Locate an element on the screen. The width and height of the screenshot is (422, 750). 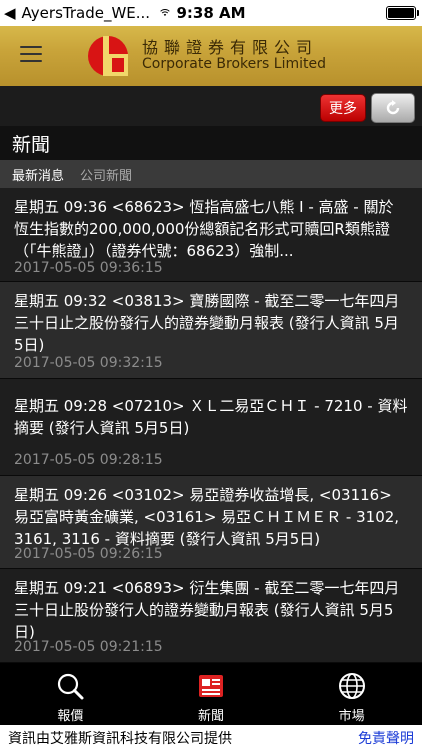
tab-latest-news: 最新消息 is located at coordinates (36, 174).